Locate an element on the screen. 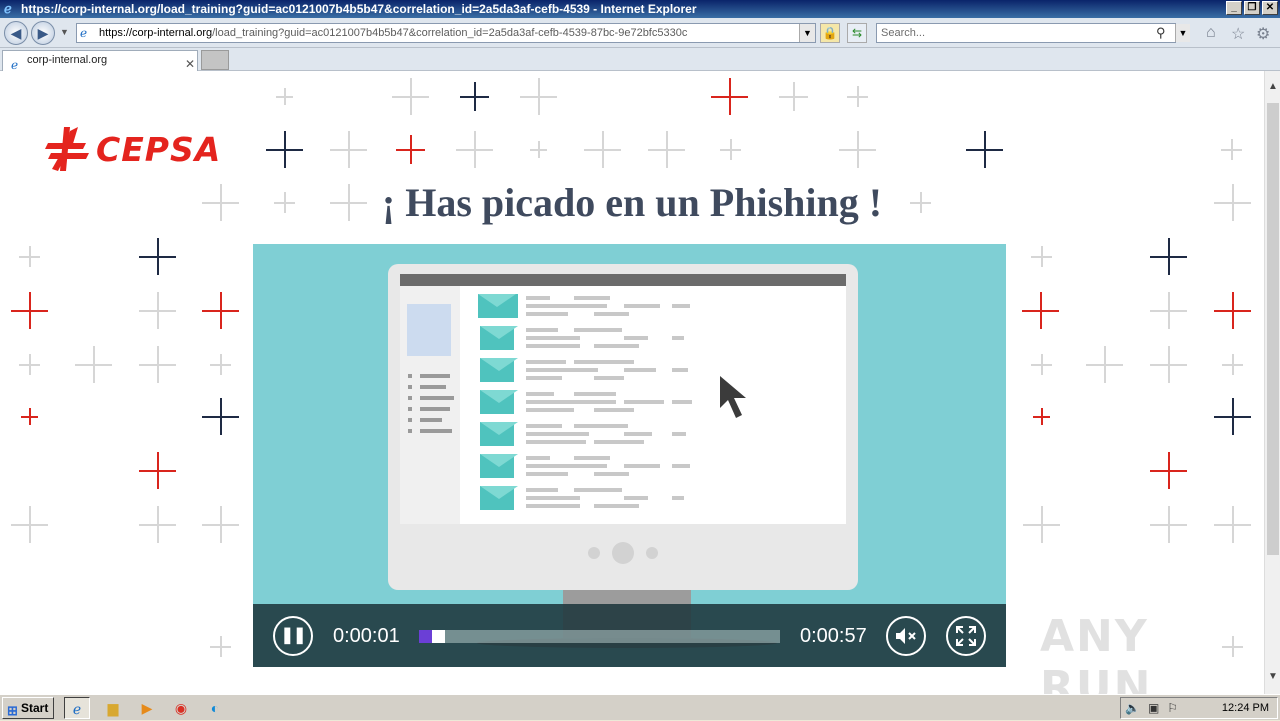 This screenshot has width=1280, height=721. monitor-buttons is located at coordinates (623, 553).